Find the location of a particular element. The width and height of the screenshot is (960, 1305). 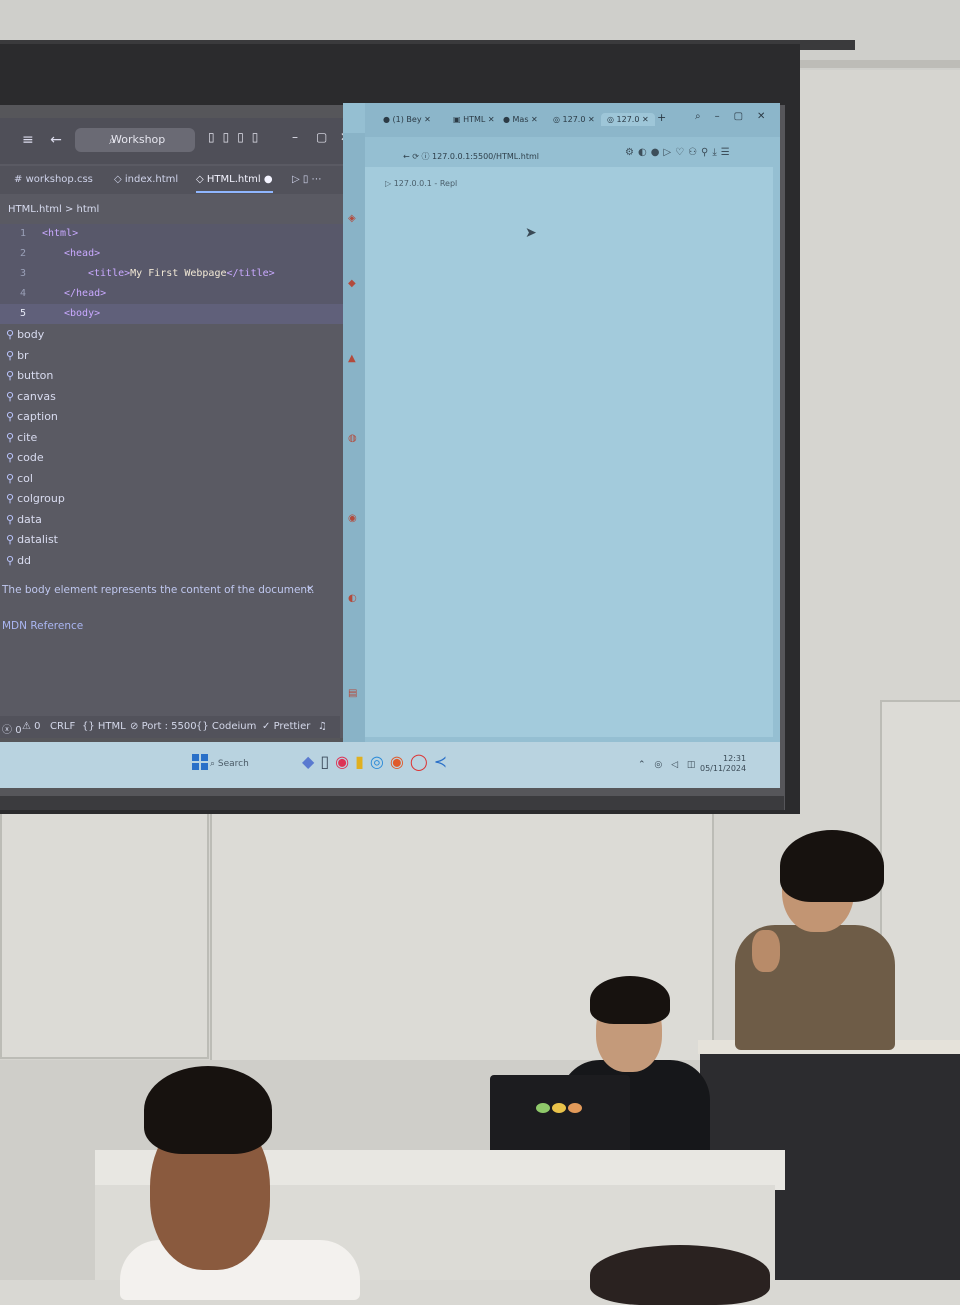

language-mode: {} HTML is located at coordinates (104, 726).